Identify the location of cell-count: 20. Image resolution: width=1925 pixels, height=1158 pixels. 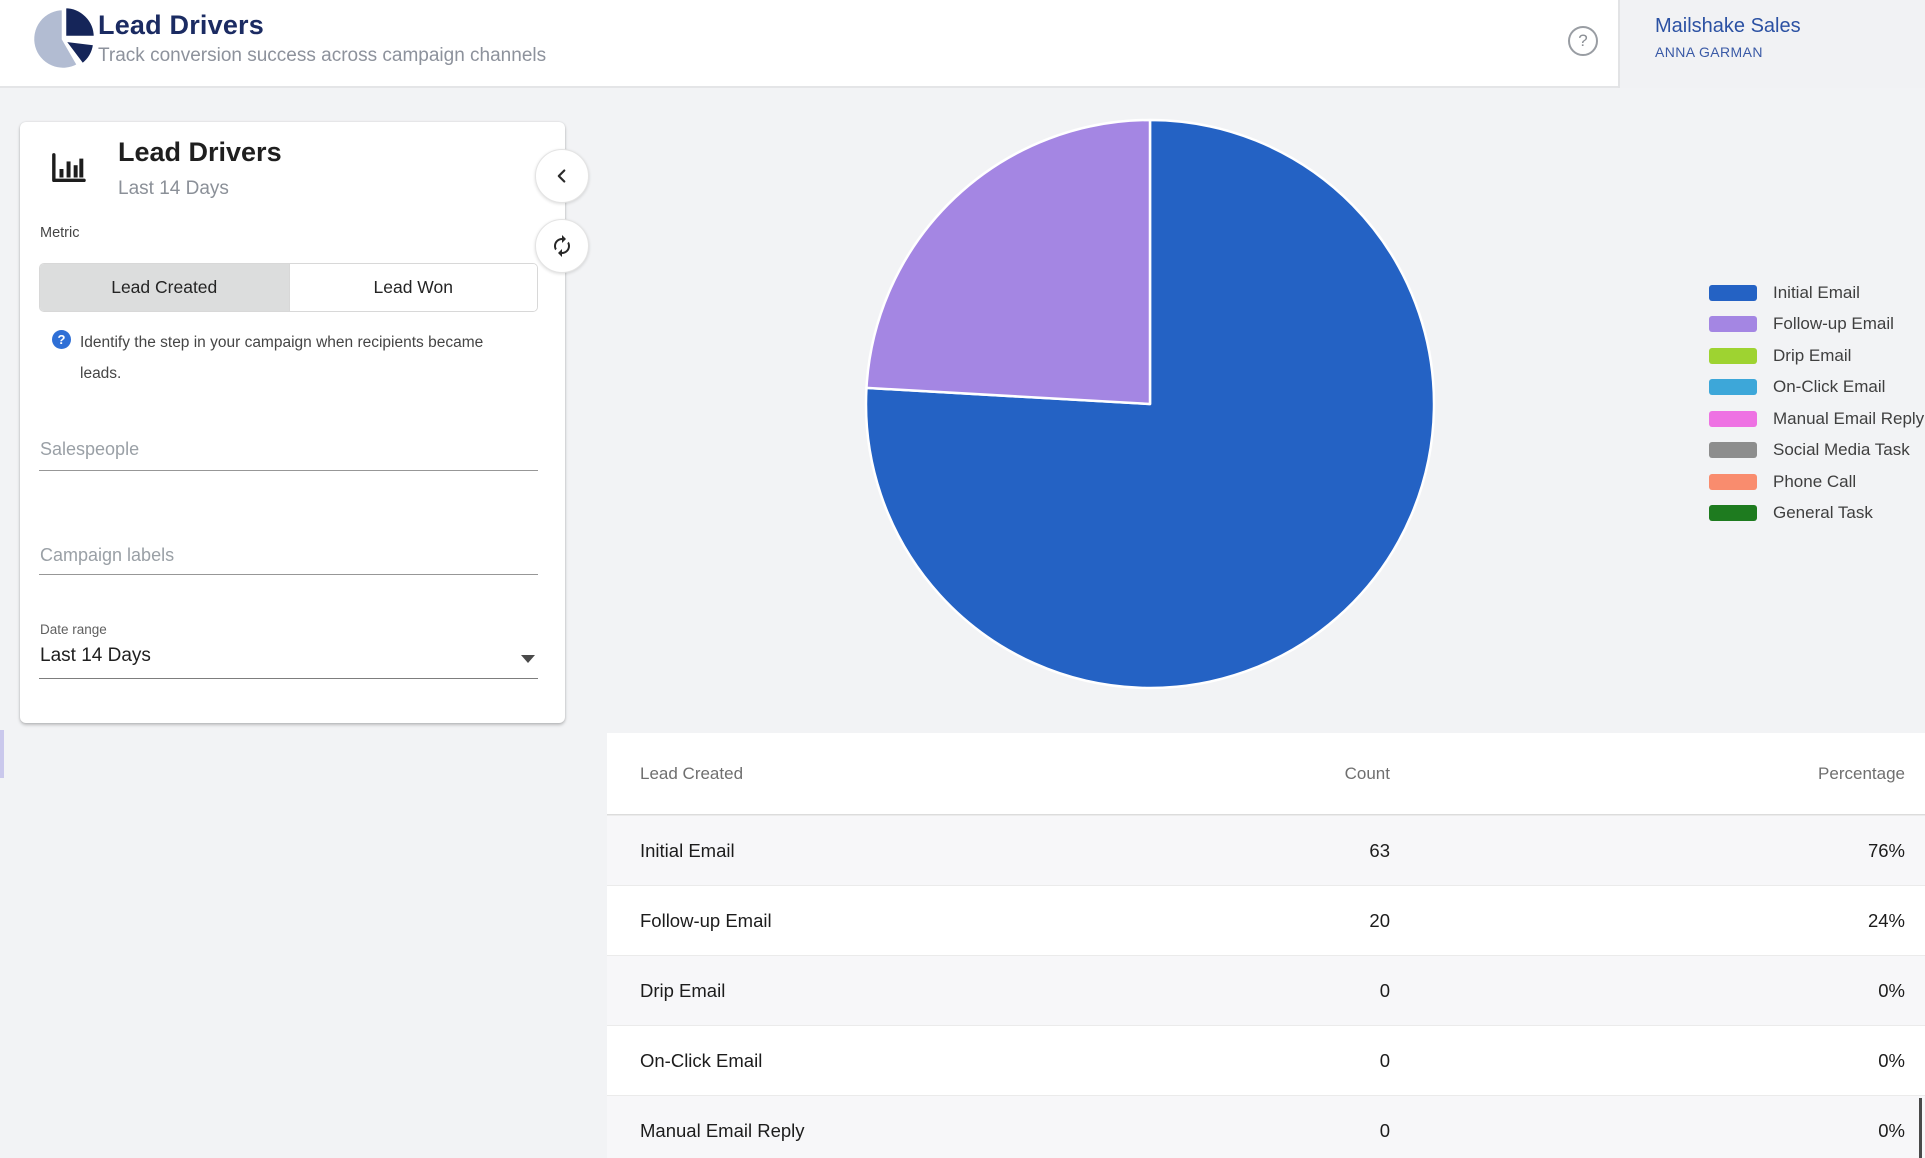
(1379, 920).